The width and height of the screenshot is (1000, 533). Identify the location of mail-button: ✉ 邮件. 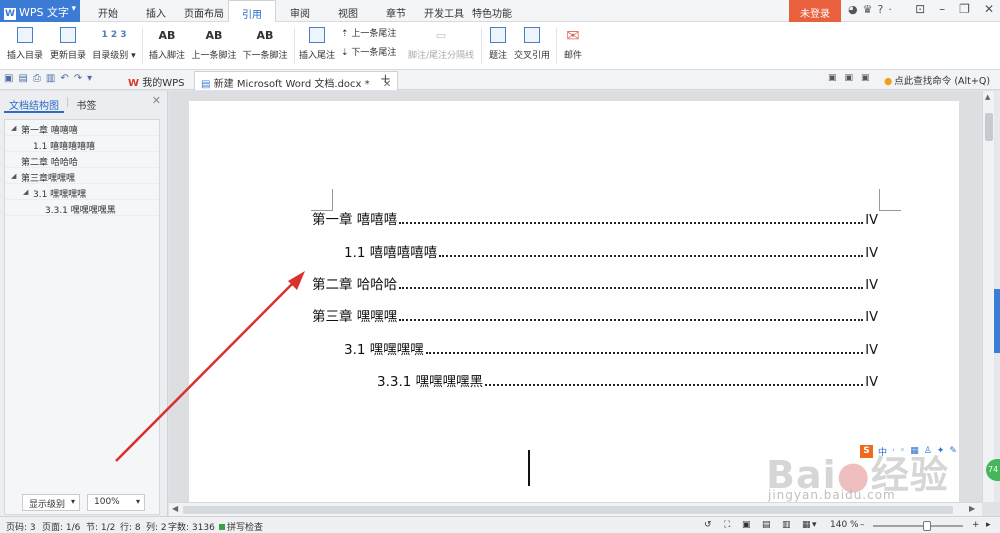
(573, 43).